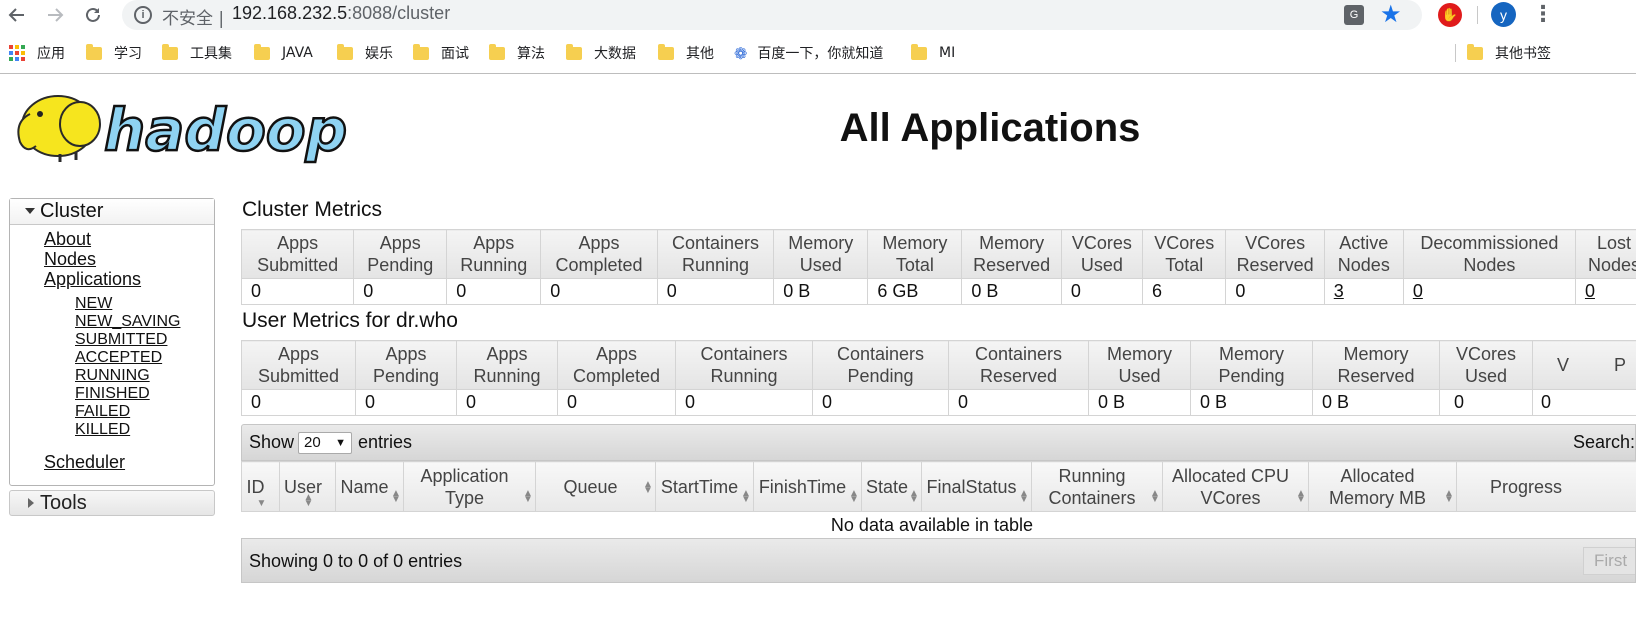 Image resolution: width=1636 pixels, height=629 pixels. What do you see at coordinates (1605, 291) in the screenshot?
I see `lost-nodes-link: 0` at bounding box center [1605, 291].